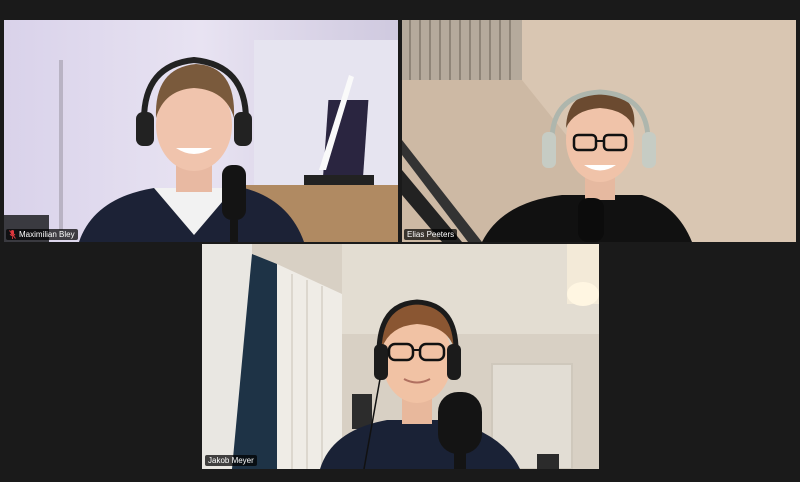 The width and height of the screenshot is (800, 482). Describe the element at coordinates (12, 234) in the screenshot. I see `mic-off-icon` at that location.